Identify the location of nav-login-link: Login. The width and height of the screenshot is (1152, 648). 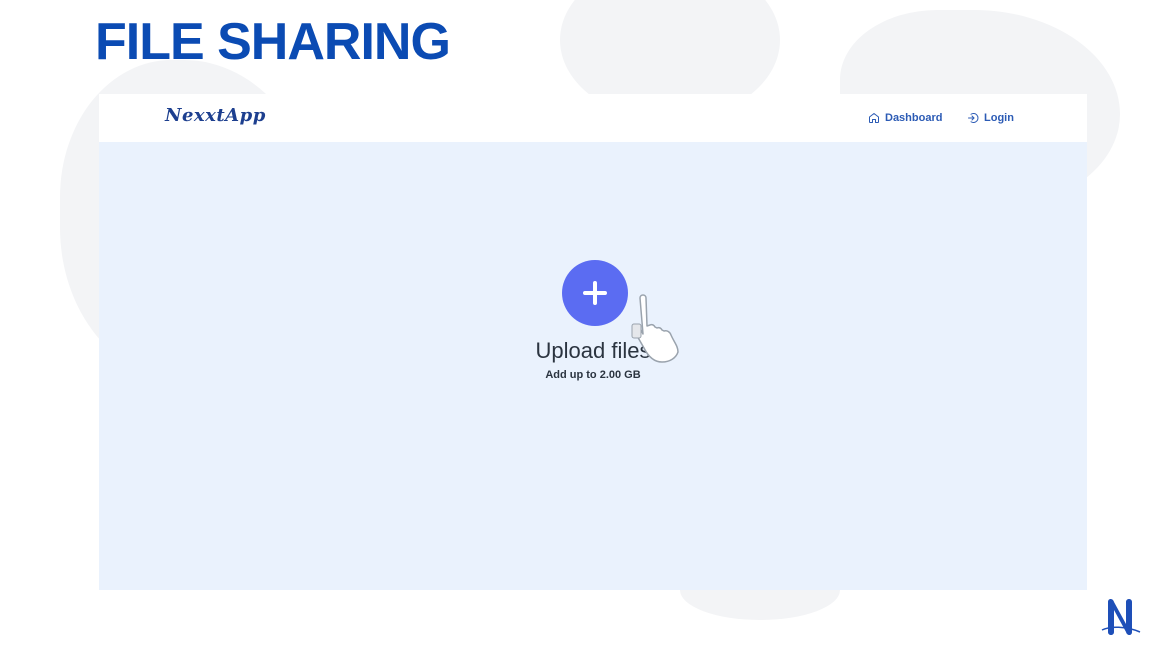
(990, 118).